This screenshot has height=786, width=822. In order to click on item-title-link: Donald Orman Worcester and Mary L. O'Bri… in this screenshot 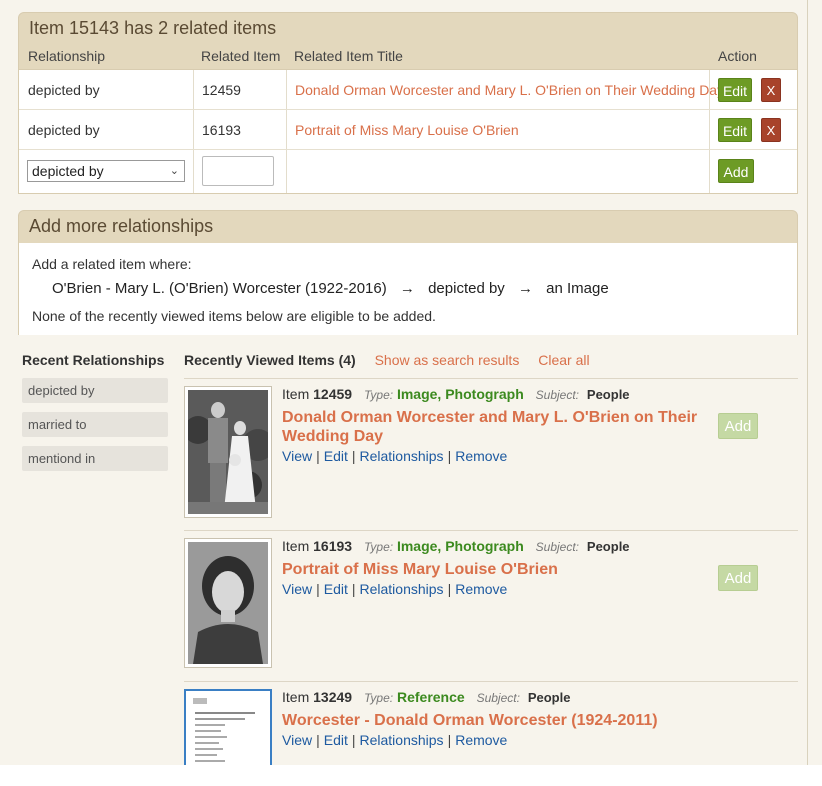, I will do `click(492, 427)`.